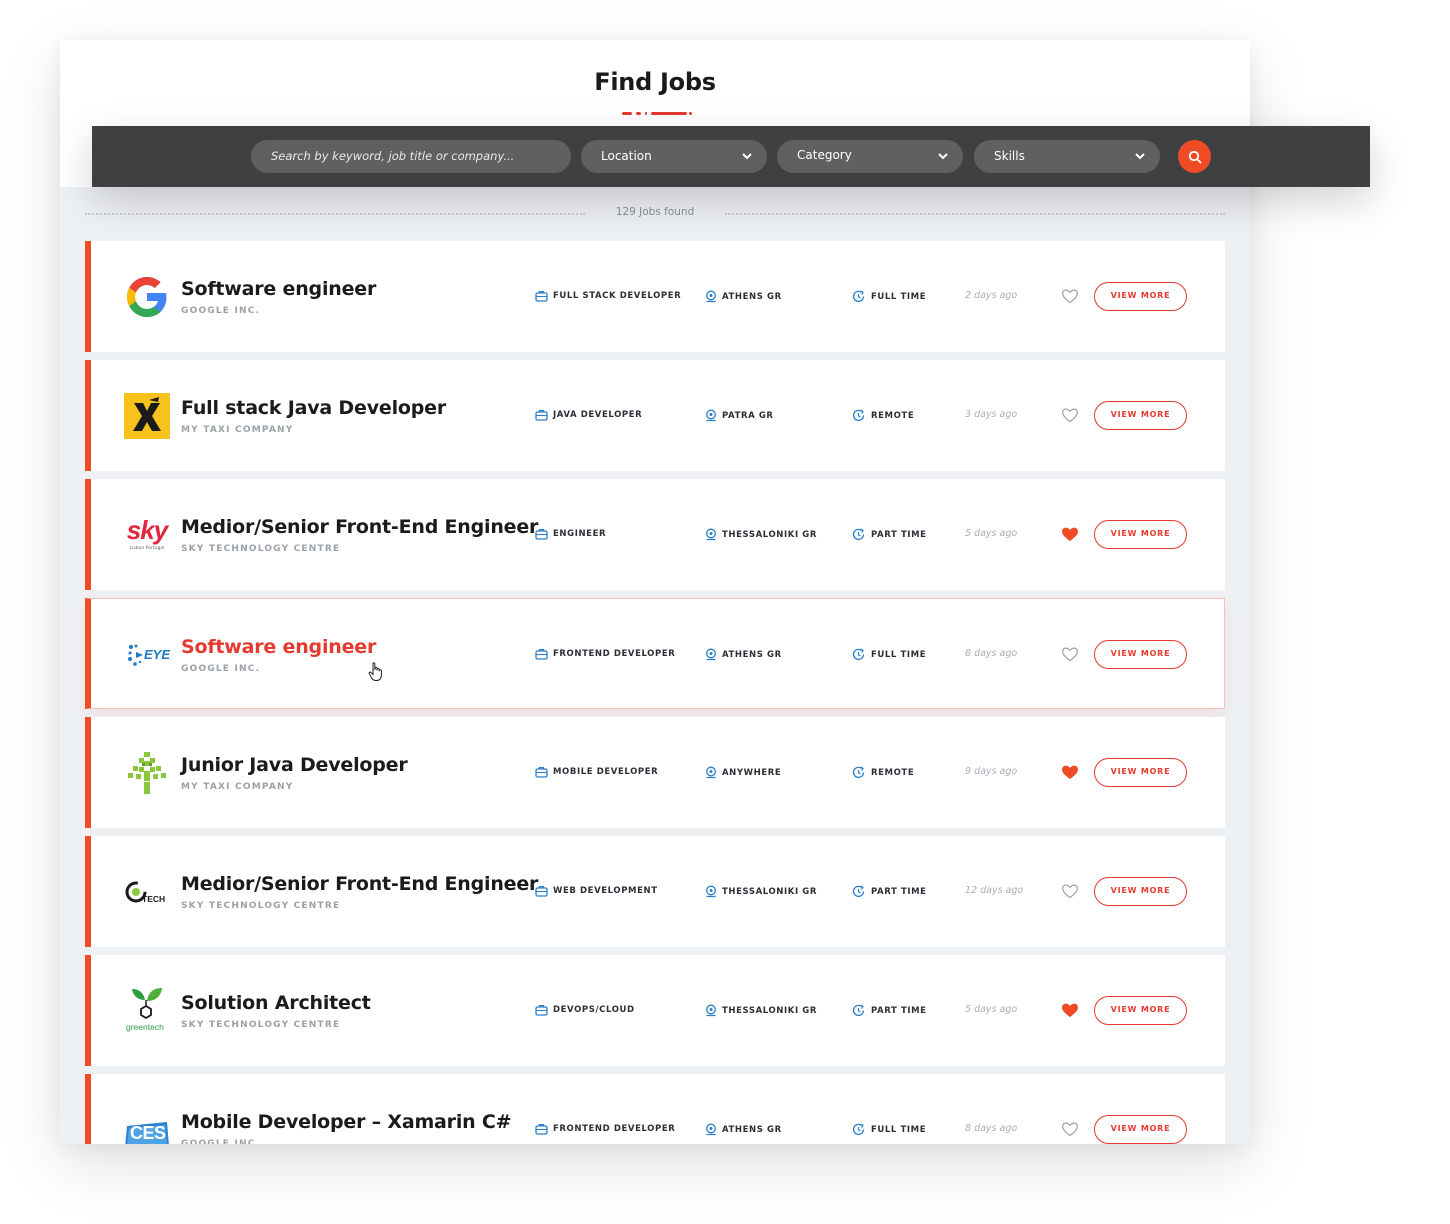  What do you see at coordinates (157, 654) in the screenshot?
I see `eye-logo-text: EYE` at bounding box center [157, 654].